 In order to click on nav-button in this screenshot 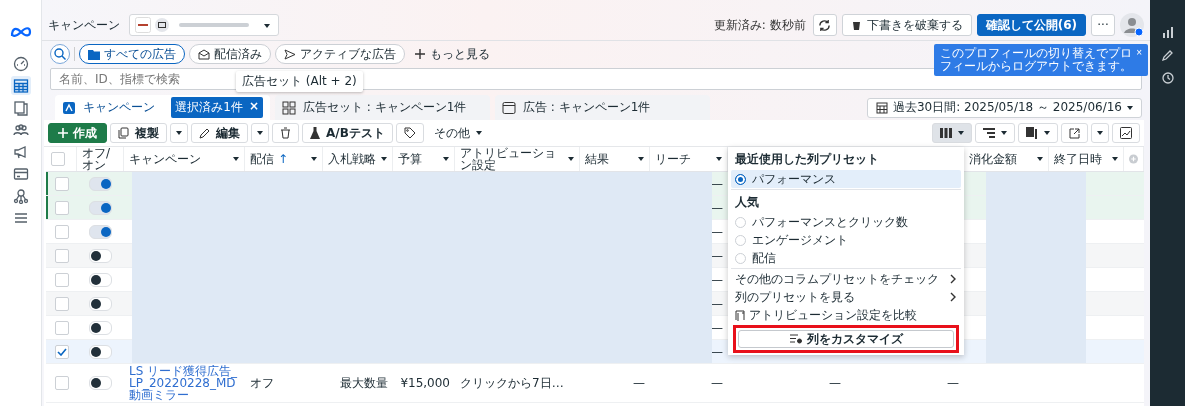, I will do `click(20, 85)`.